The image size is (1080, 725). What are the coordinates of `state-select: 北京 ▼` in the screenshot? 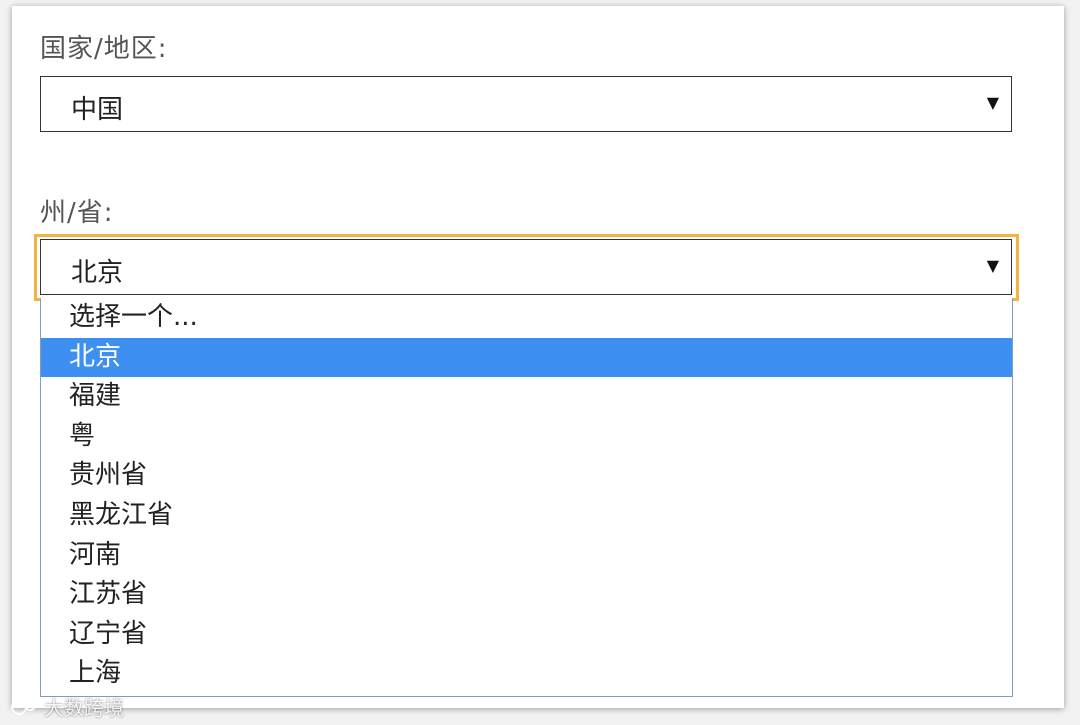 It's located at (526, 267).